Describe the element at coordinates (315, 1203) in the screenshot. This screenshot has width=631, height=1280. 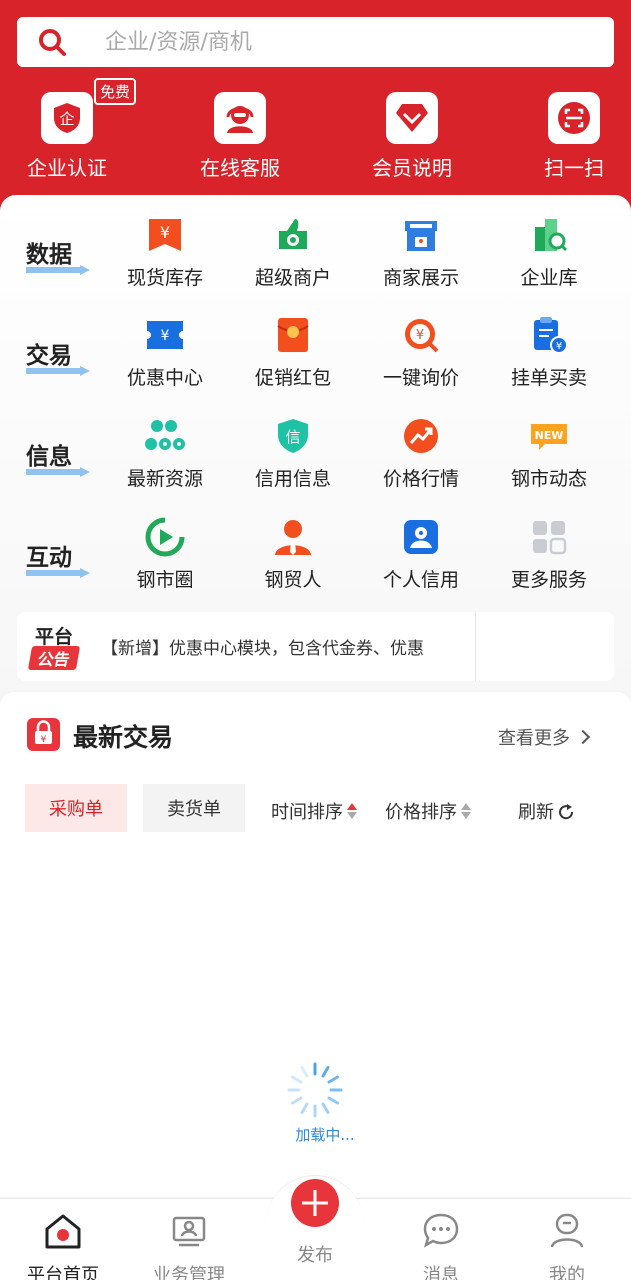
I see `plus-icon` at that location.